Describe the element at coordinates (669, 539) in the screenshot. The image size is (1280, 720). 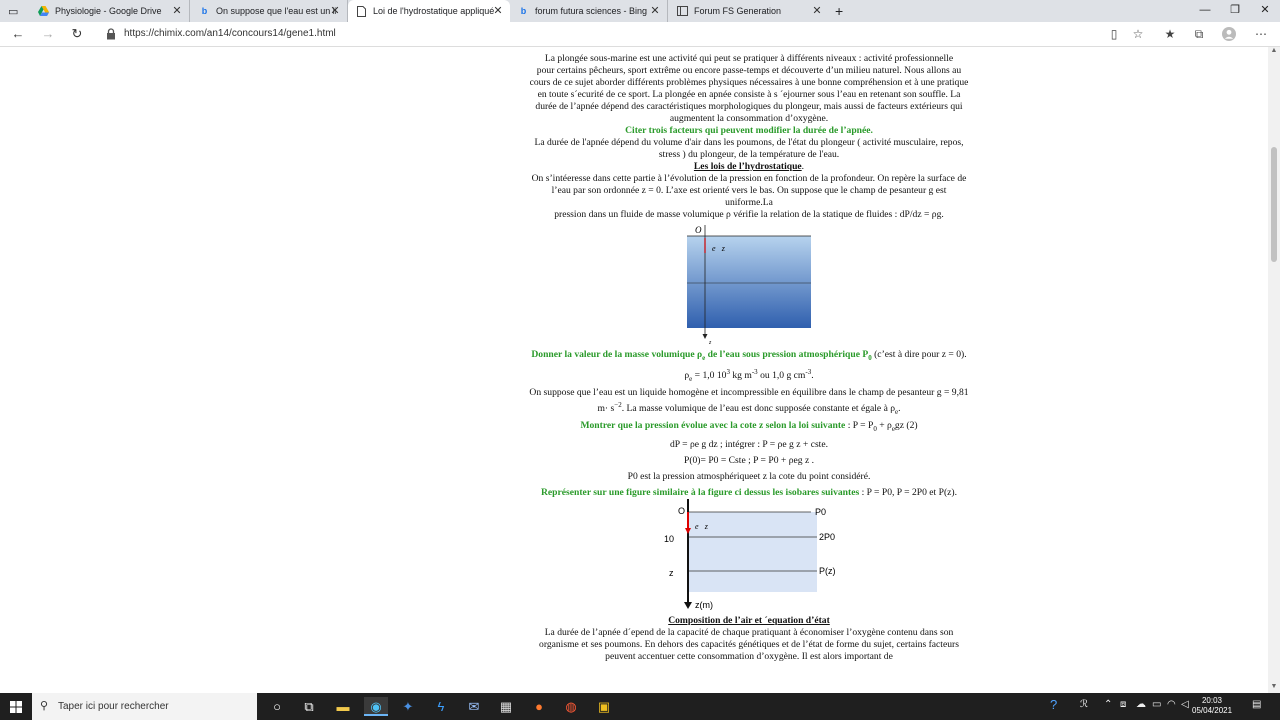
I see `depth-10-label: 10` at that location.